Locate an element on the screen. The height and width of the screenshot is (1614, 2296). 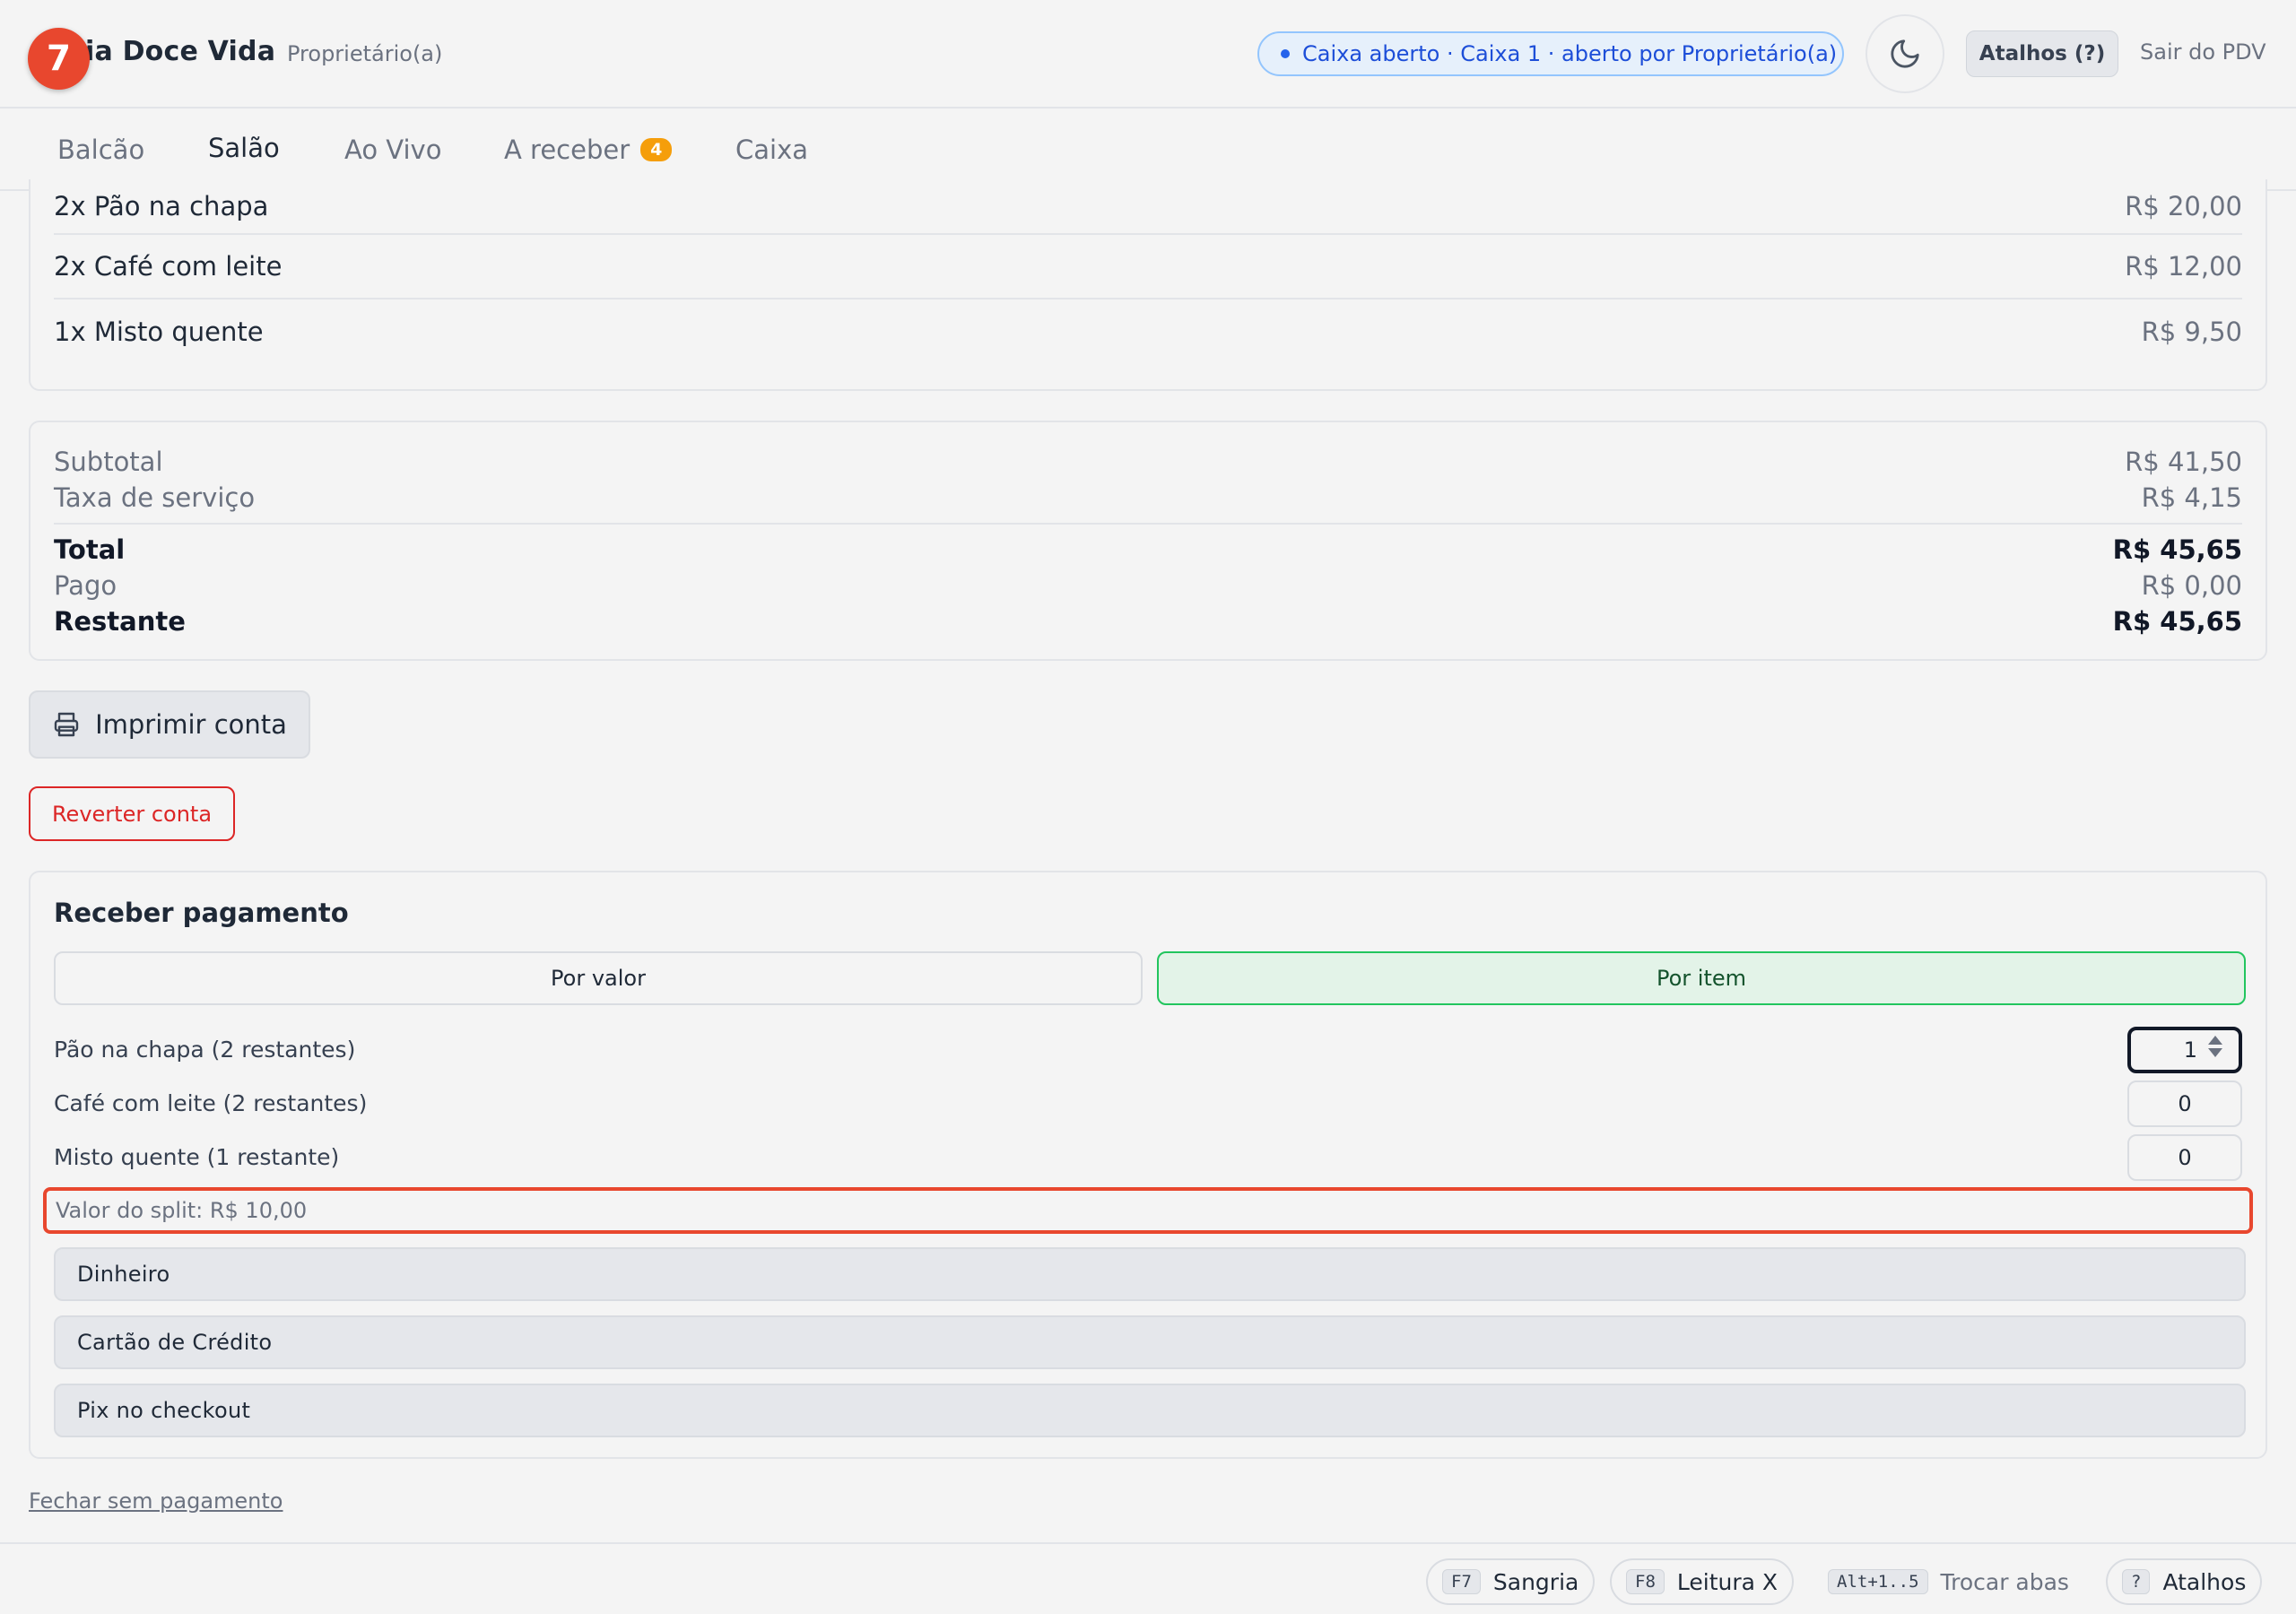
order-item-row: 1x Misto quente R$ 9,50 is located at coordinates (1148, 331).